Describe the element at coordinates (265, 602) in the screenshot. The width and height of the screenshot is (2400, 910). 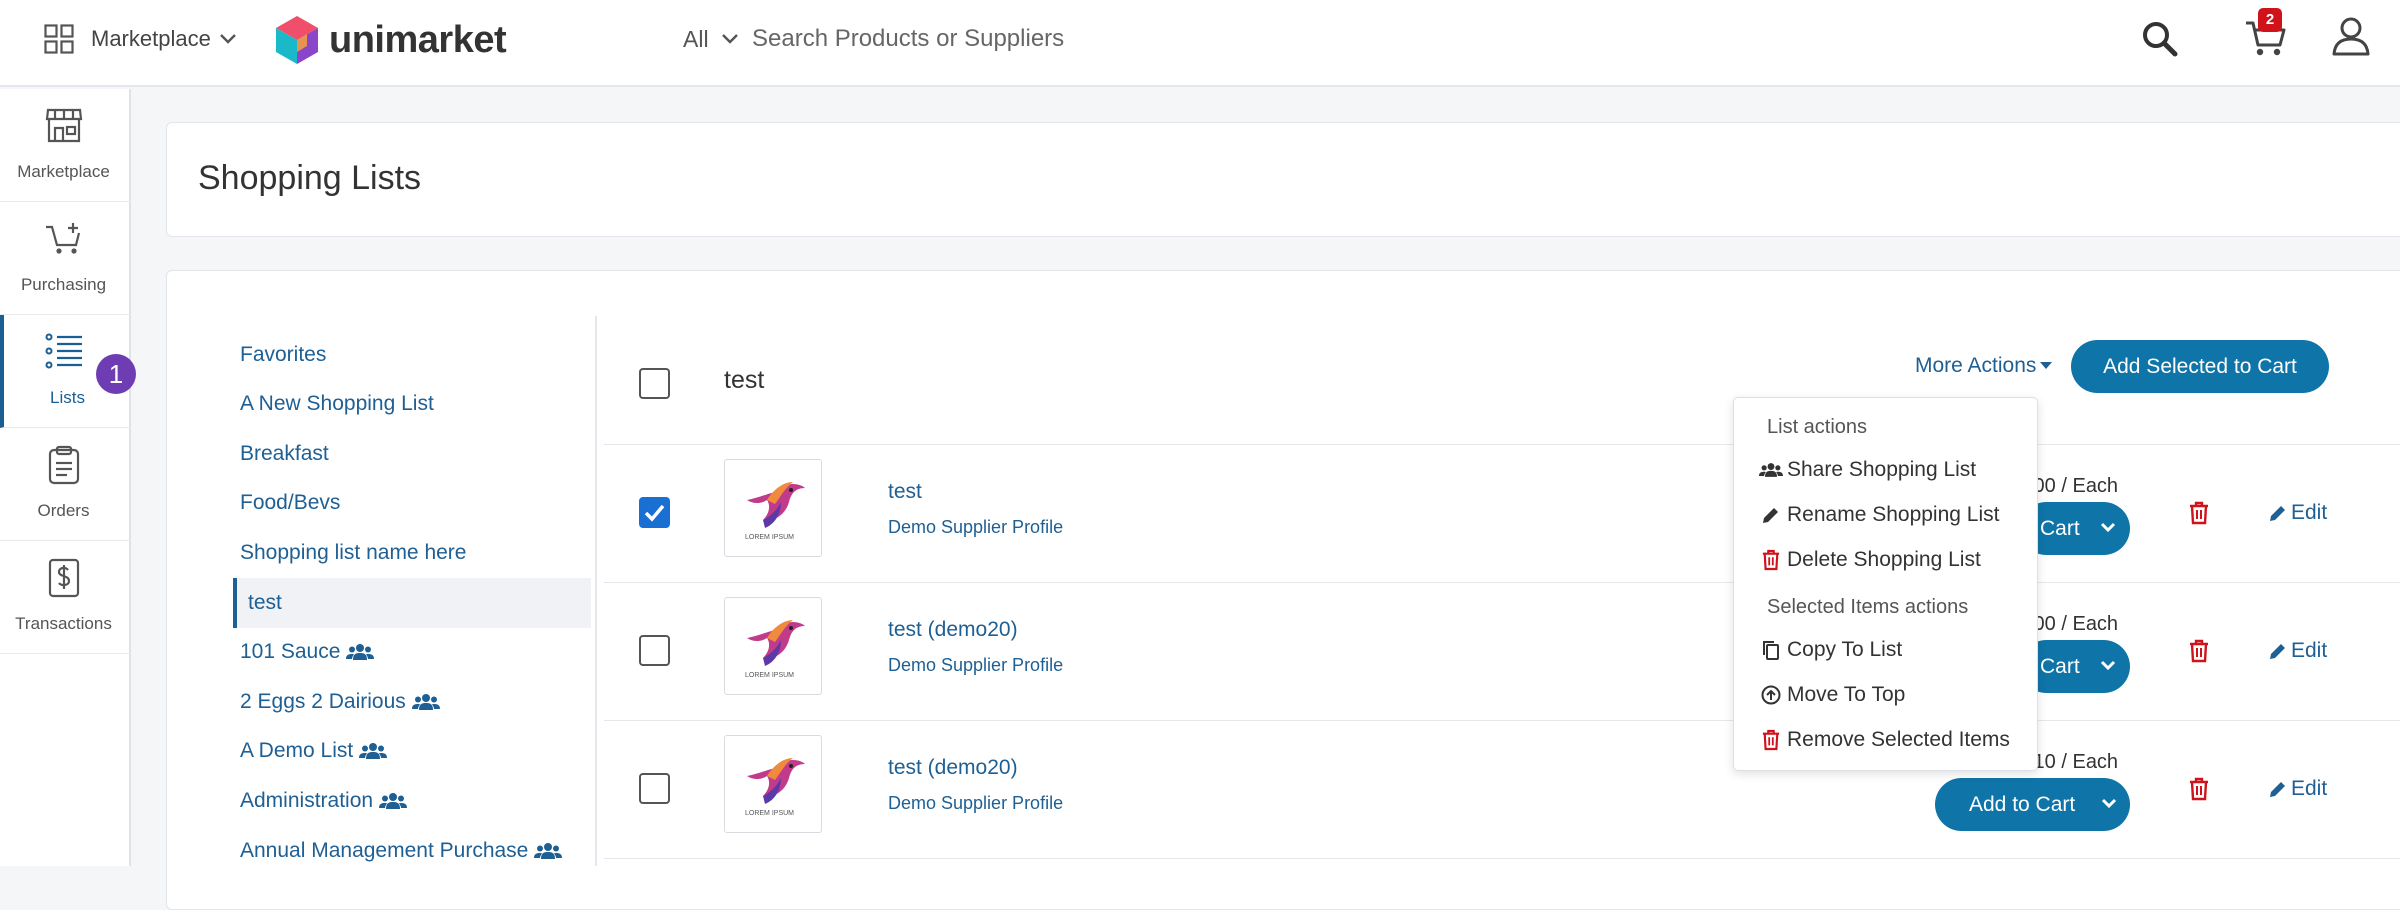
I see `list-link-label: test` at that location.